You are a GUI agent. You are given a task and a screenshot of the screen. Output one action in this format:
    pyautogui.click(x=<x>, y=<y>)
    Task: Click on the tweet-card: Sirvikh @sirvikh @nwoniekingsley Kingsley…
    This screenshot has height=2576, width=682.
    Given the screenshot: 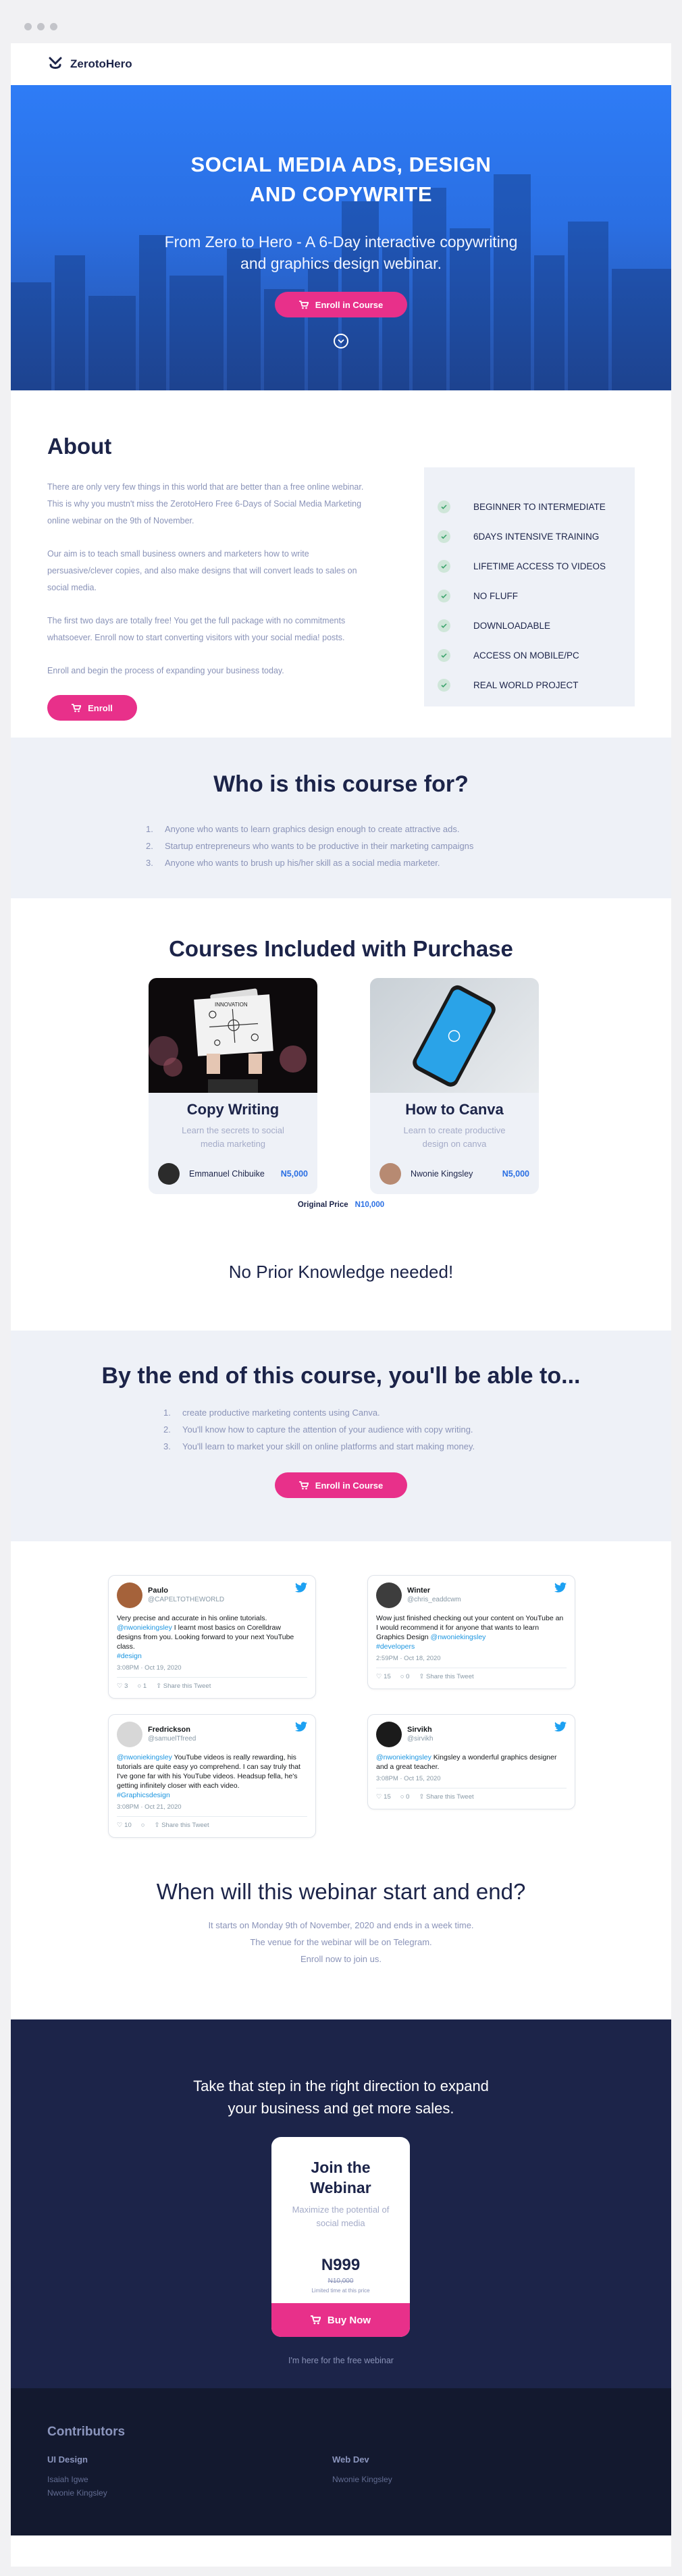 What is the action you would take?
    pyautogui.click(x=471, y=1762)
    